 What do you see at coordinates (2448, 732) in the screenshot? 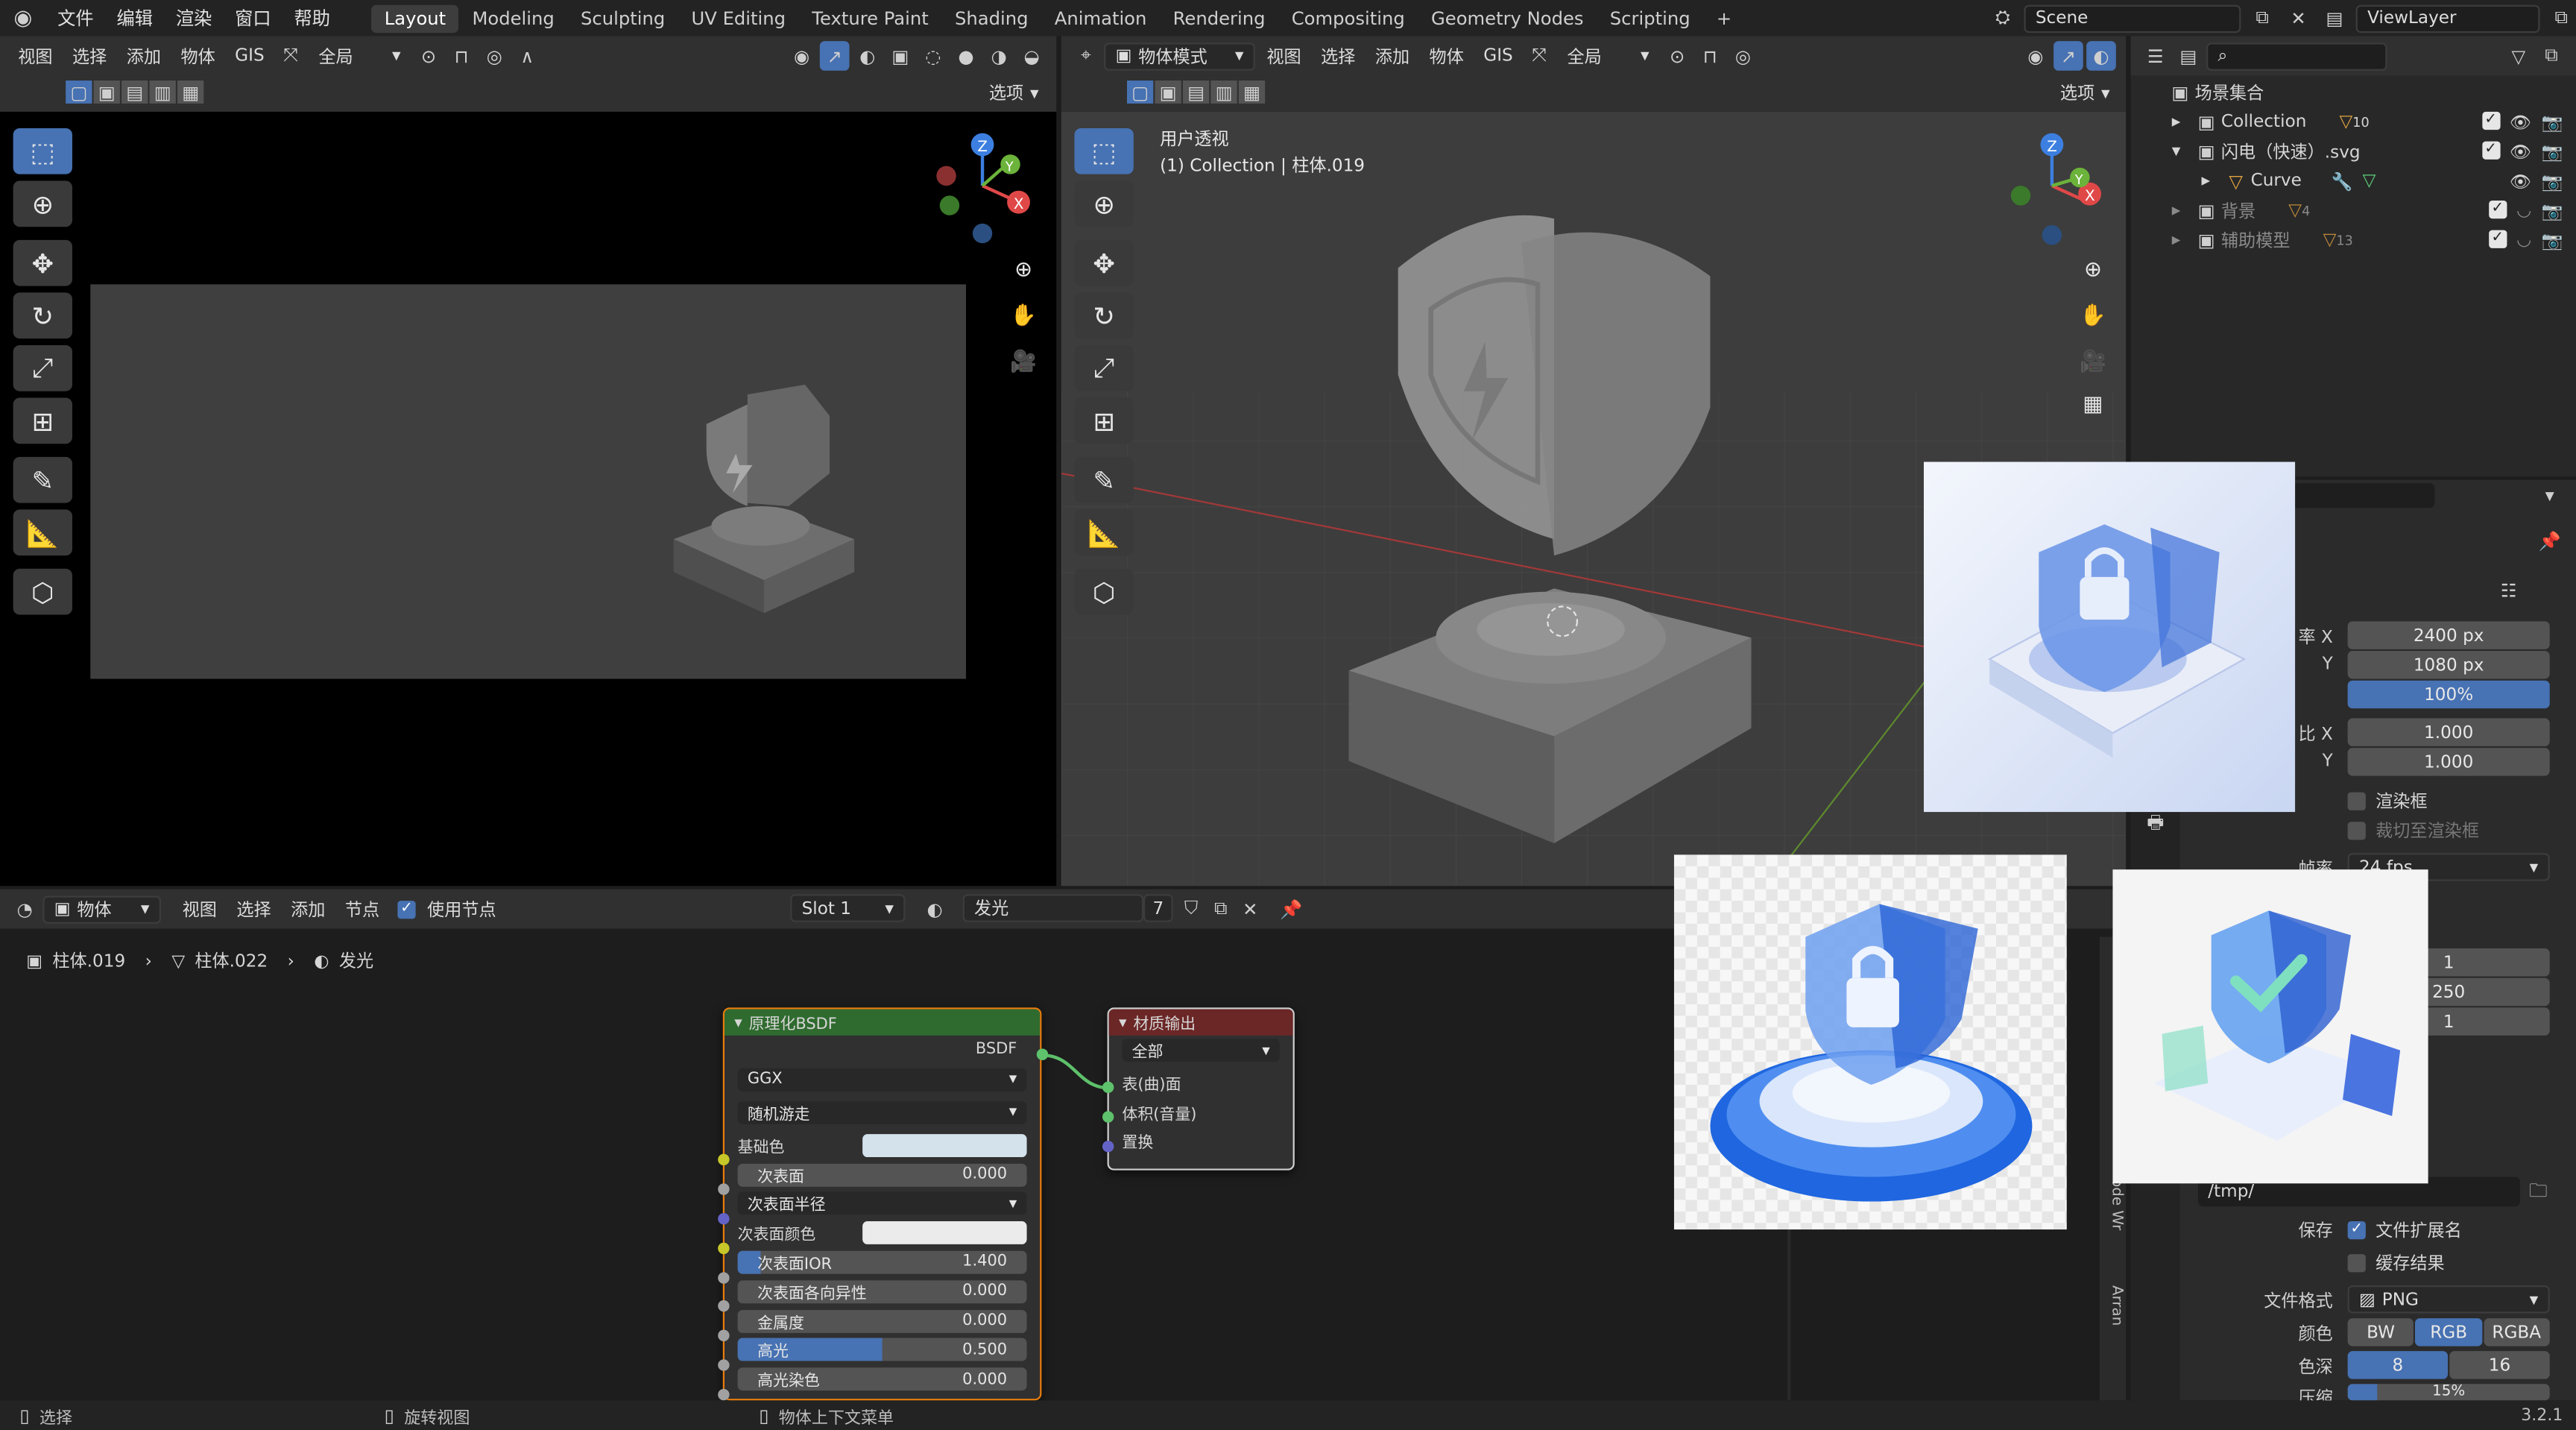
I see `aspect-x-field: 1.000` at bounding box center [2448, 732].